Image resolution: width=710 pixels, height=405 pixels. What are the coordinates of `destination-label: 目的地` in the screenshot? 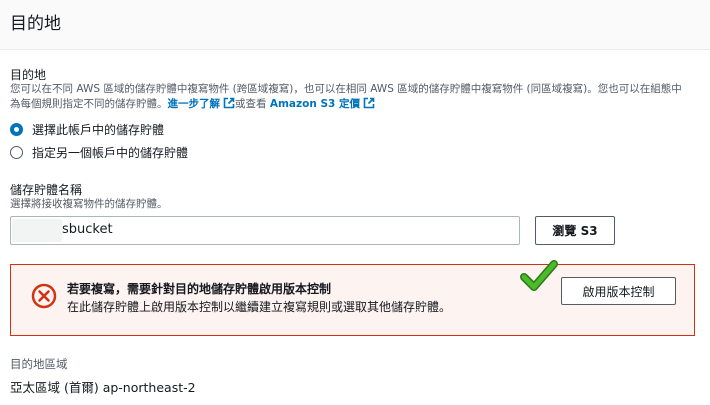 It's located at (28, 75).